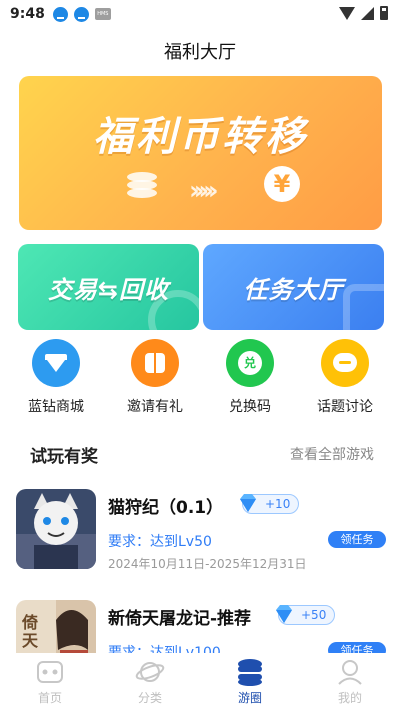  I want to click on banner-task-hall: 任务大厅, so click(293, 287).